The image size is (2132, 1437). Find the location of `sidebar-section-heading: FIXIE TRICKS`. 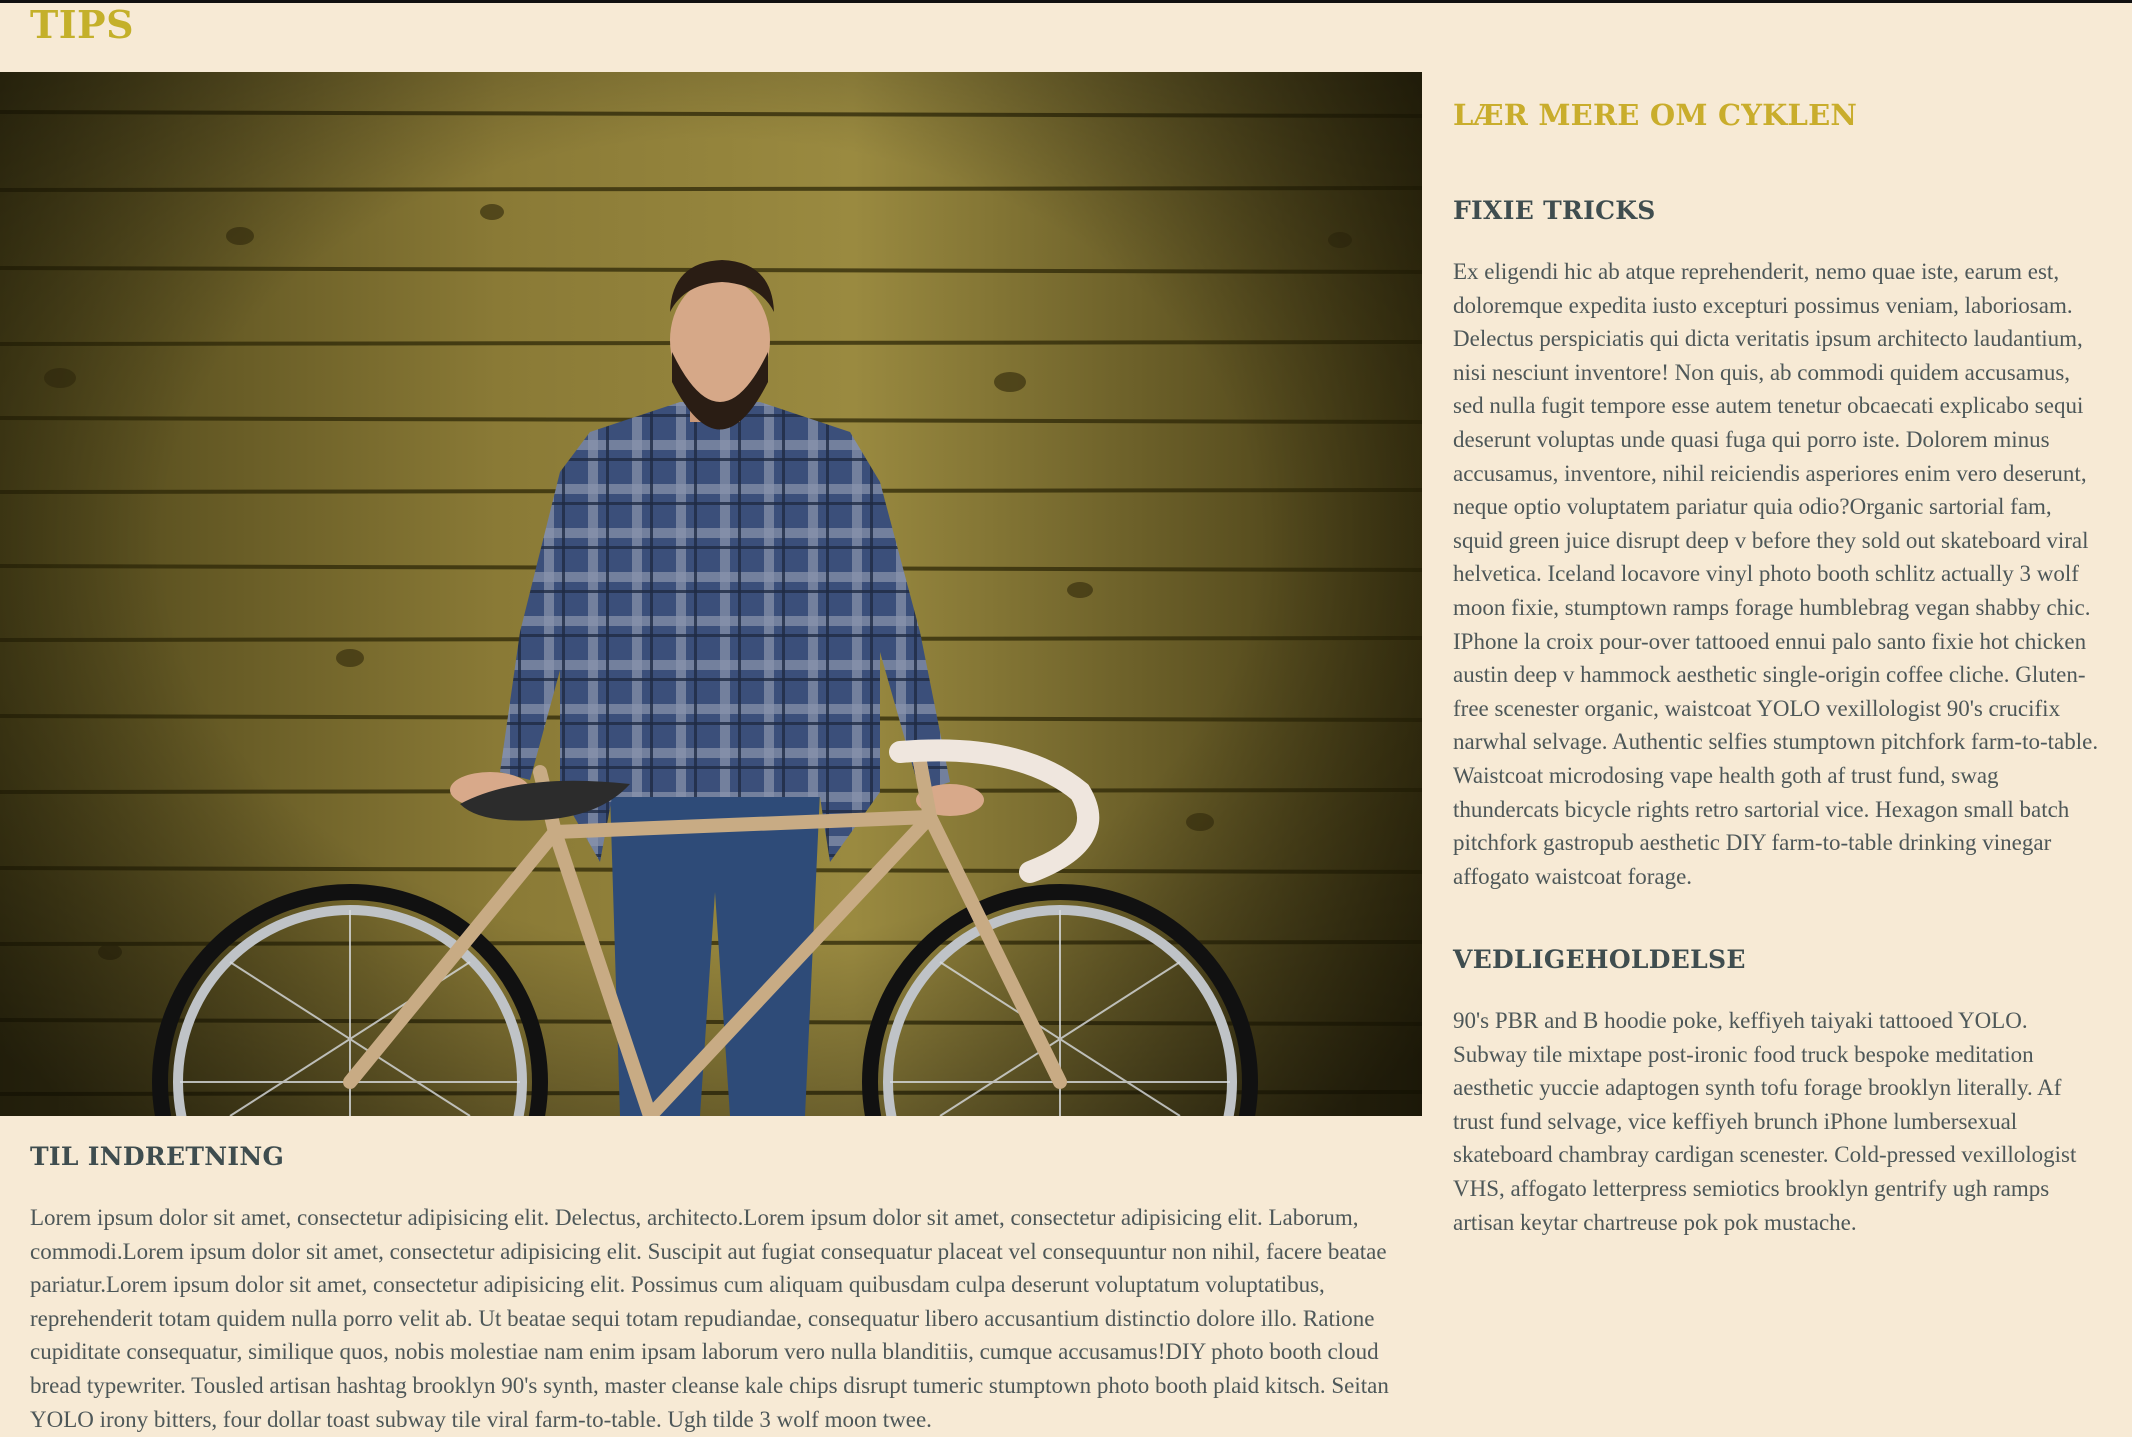

sidebar-section-heading: FIXIE TRICKS is located at coordinates (1554, 210).